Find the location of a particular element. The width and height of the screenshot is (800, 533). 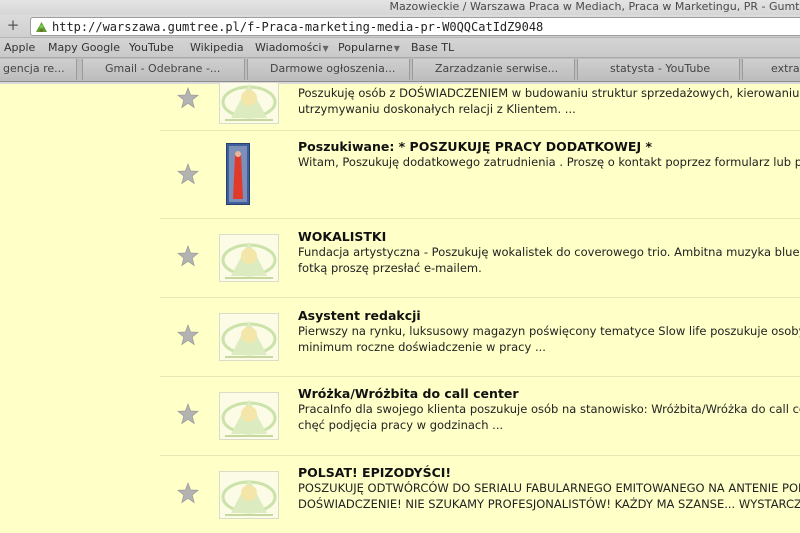

listing-title: Asystent redakcji is located at coordinates (359, 315).